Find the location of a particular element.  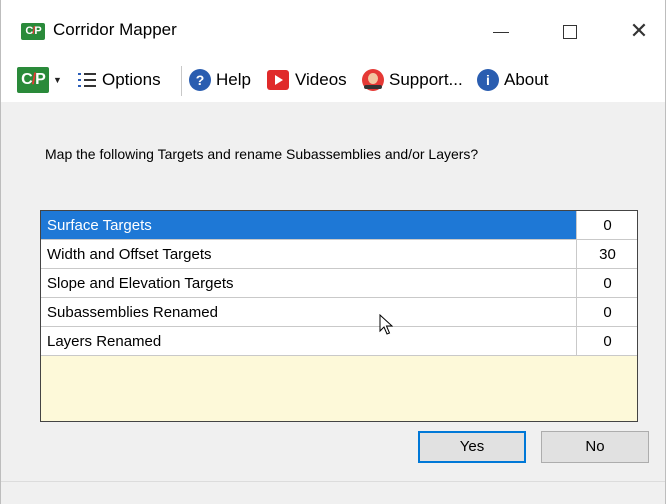

videos-button: Videos is located at coordinates (307, 80).